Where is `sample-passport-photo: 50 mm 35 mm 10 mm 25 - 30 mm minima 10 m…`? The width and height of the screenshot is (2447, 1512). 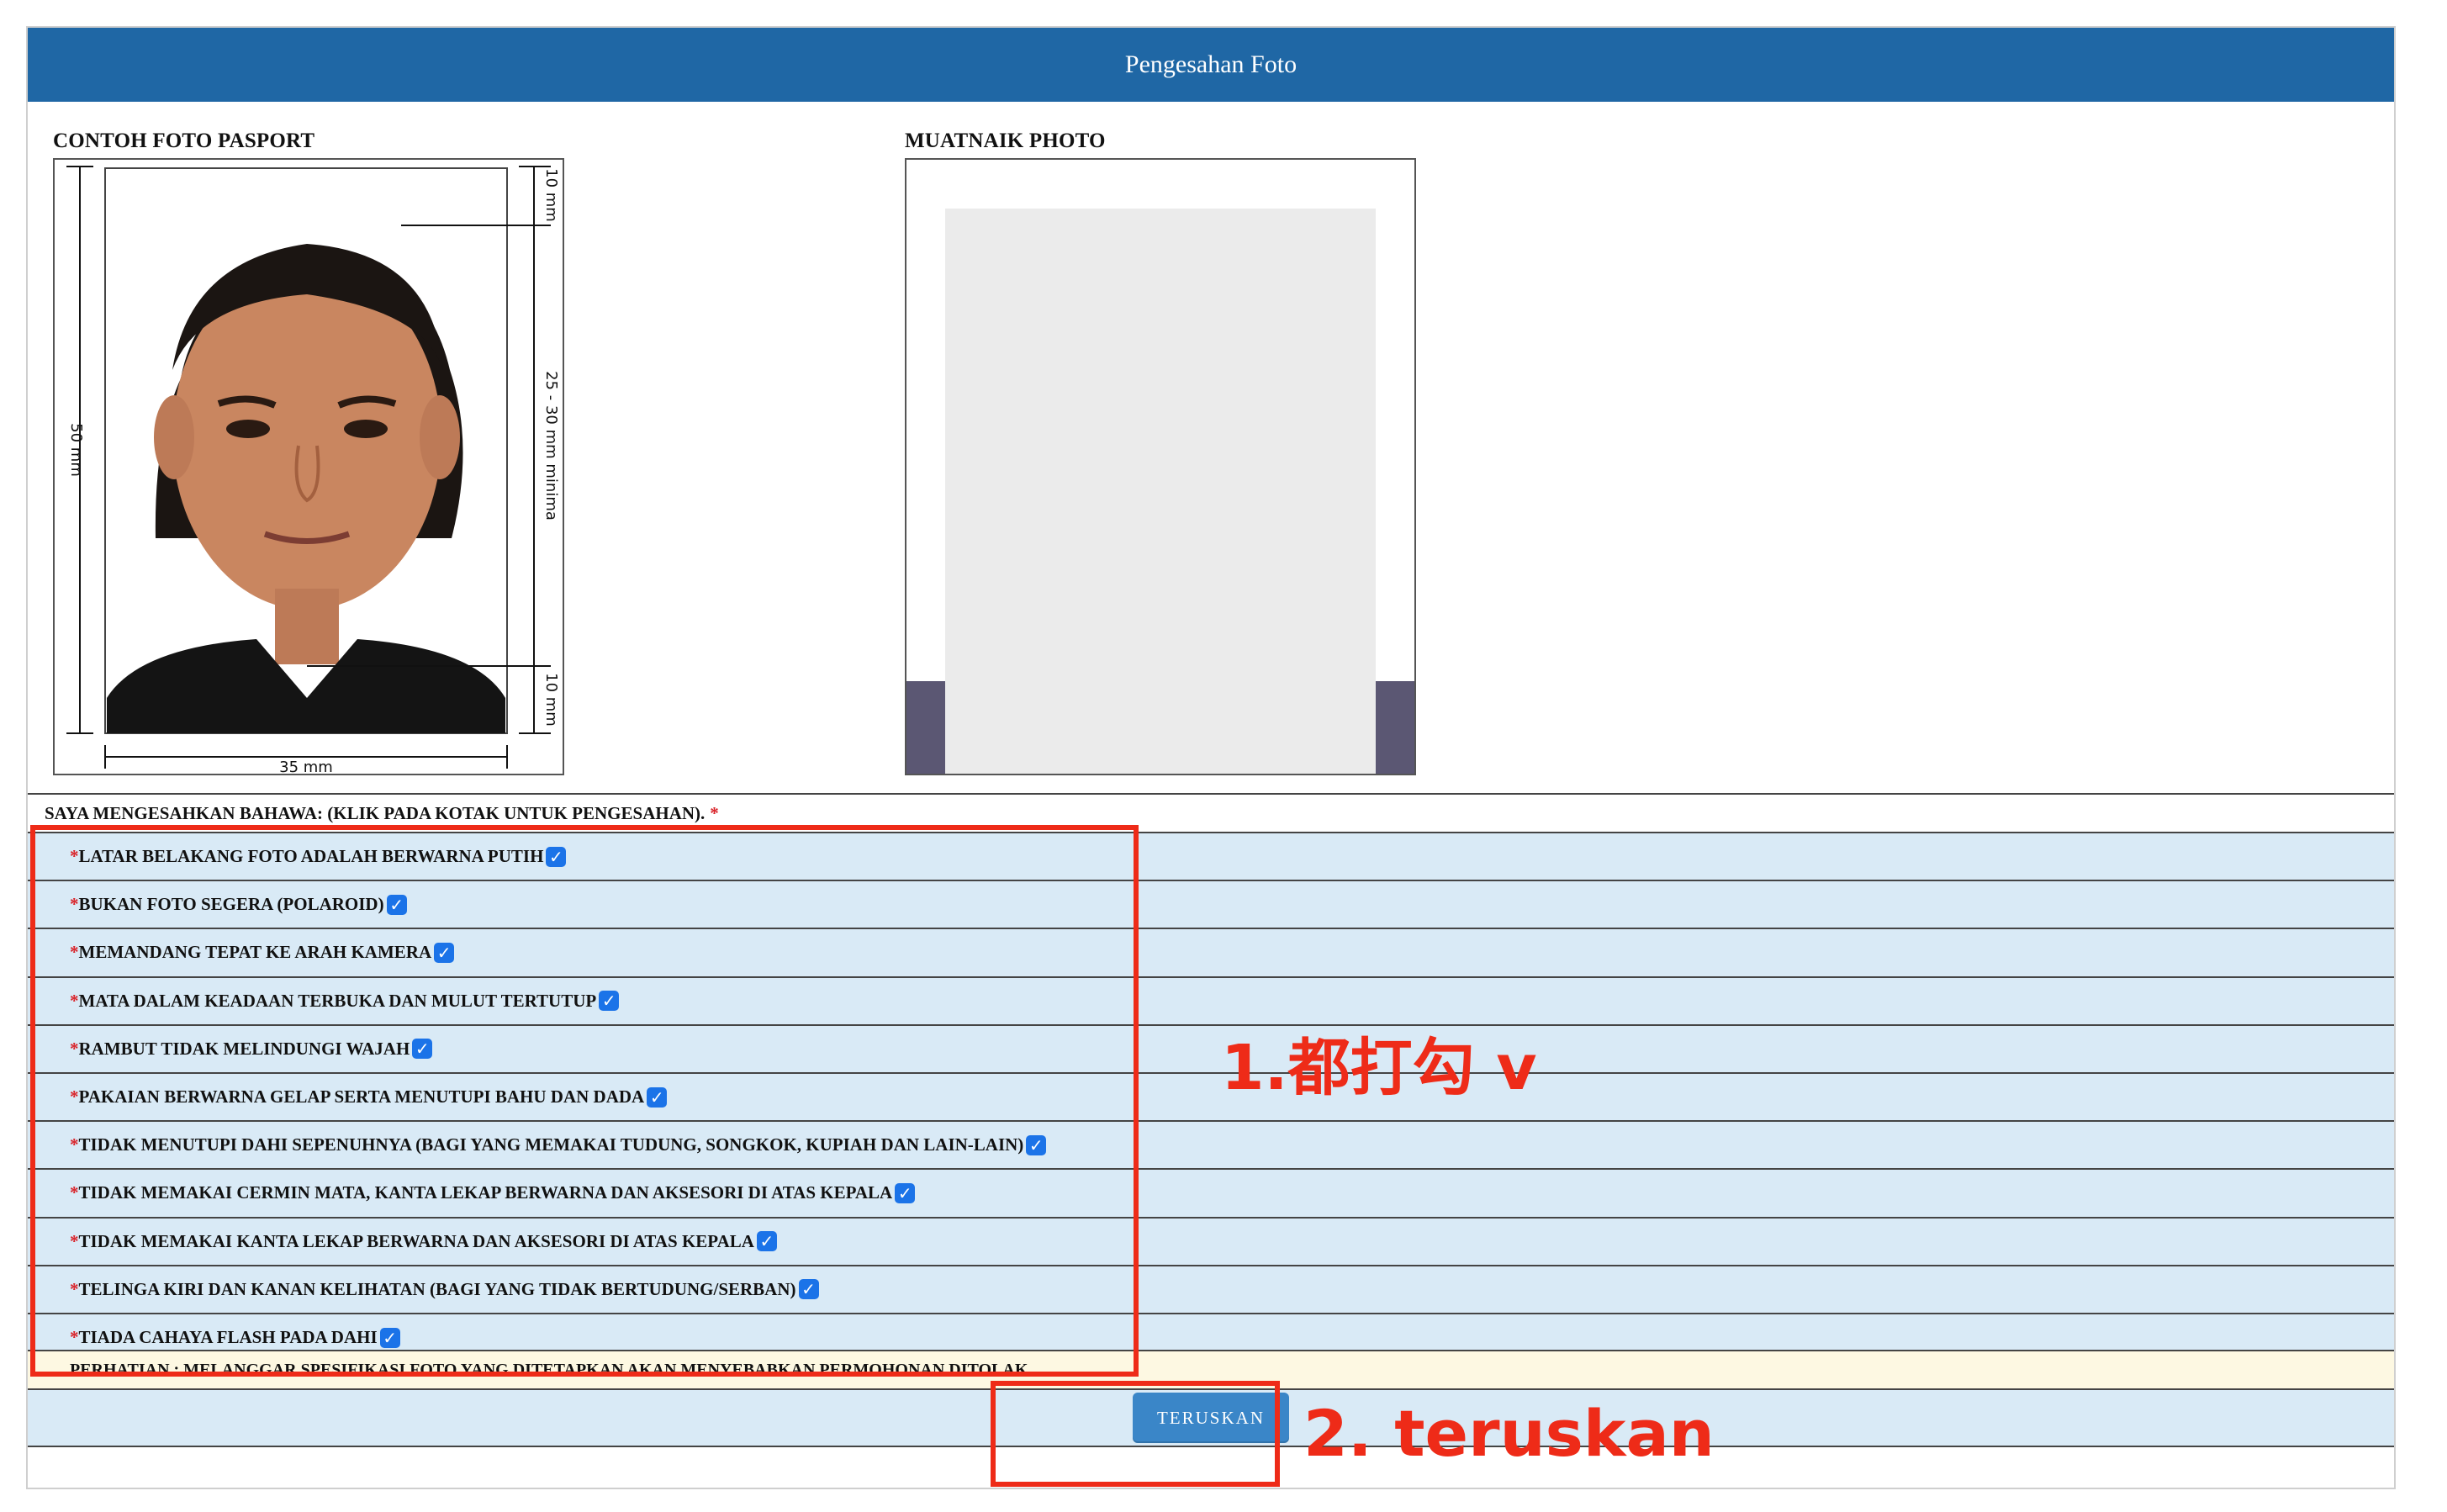 sample-passport-photo: 50 mm 35 mm 10 mm 25 - 30 mm minima 10 m… is located at coordinates (313, 471).